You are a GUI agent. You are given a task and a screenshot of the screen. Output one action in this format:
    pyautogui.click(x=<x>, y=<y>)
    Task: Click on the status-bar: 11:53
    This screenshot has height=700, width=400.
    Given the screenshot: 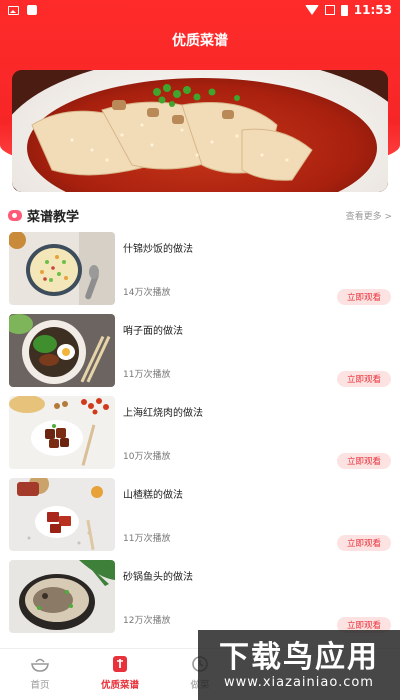 What is the action you would take?
    pyautogui.click(x=200, y=10)
    